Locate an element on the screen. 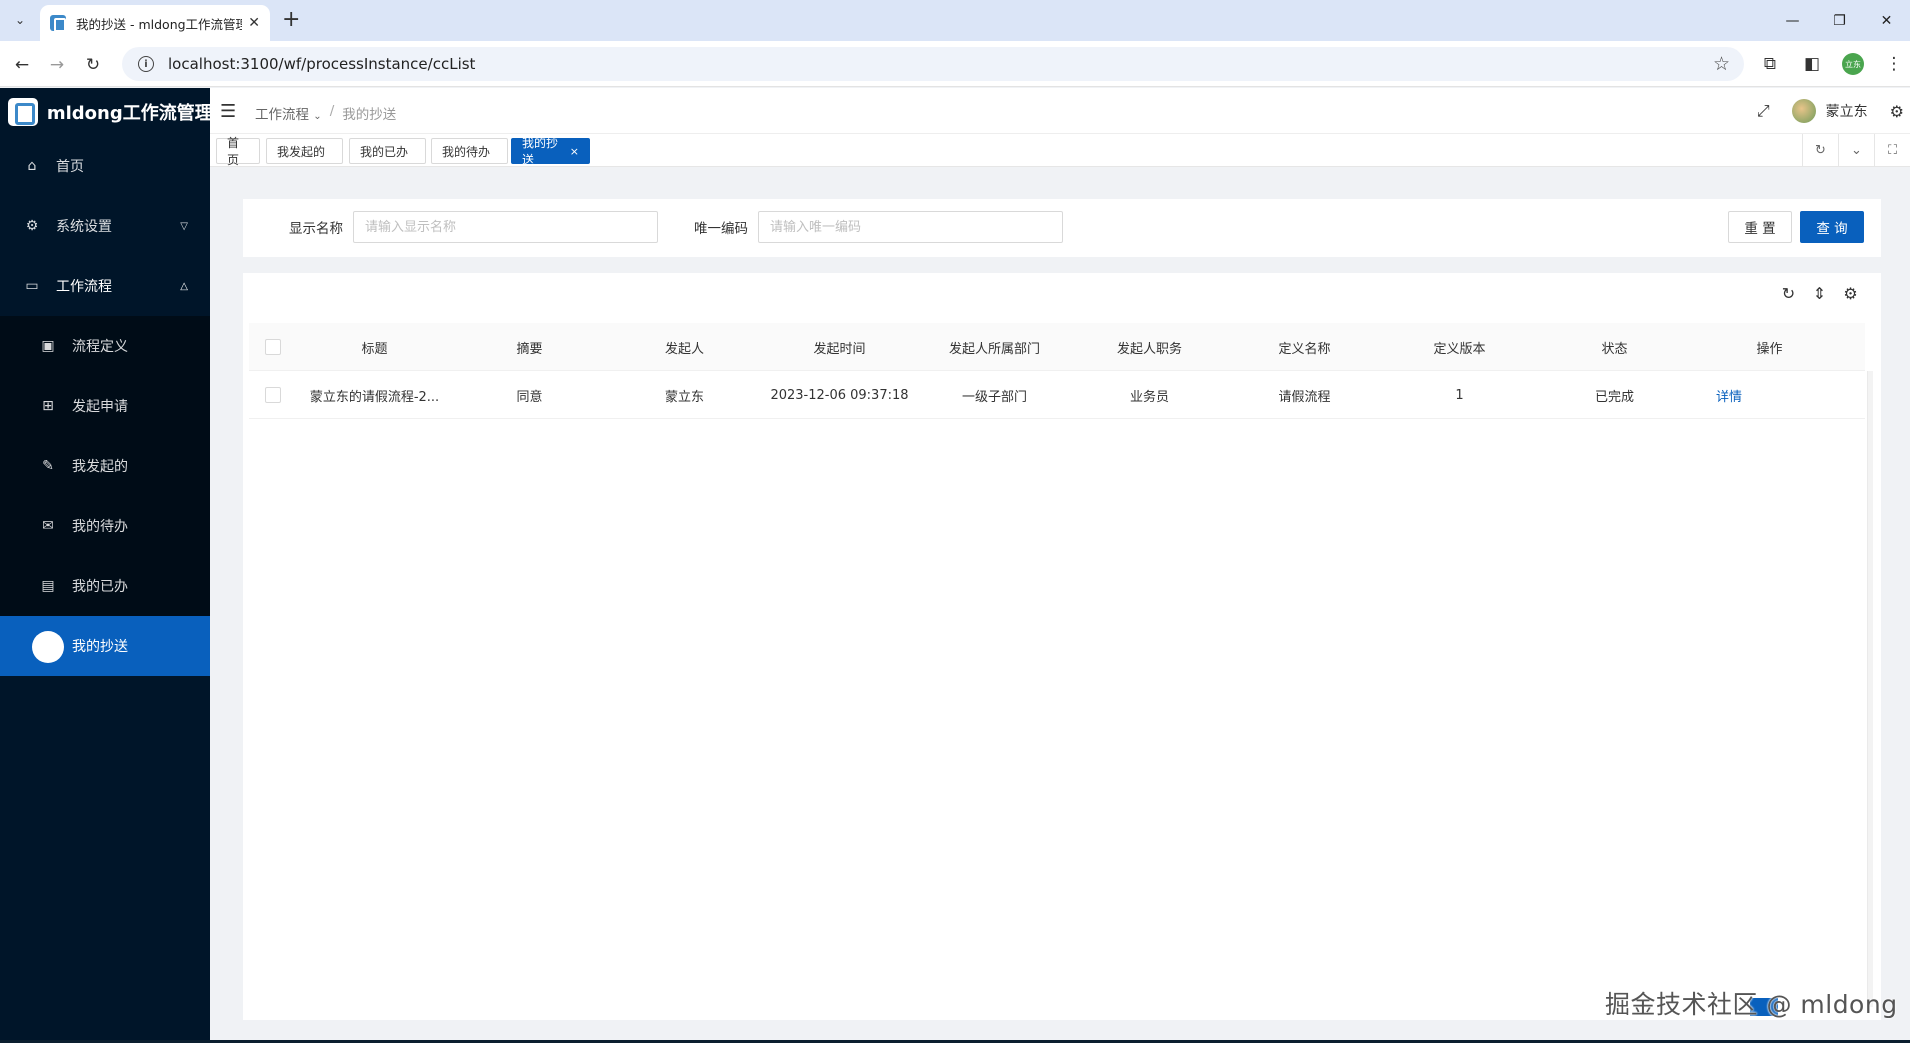  header-cell: 发起人职务 is located at coordinates (1149, 349).